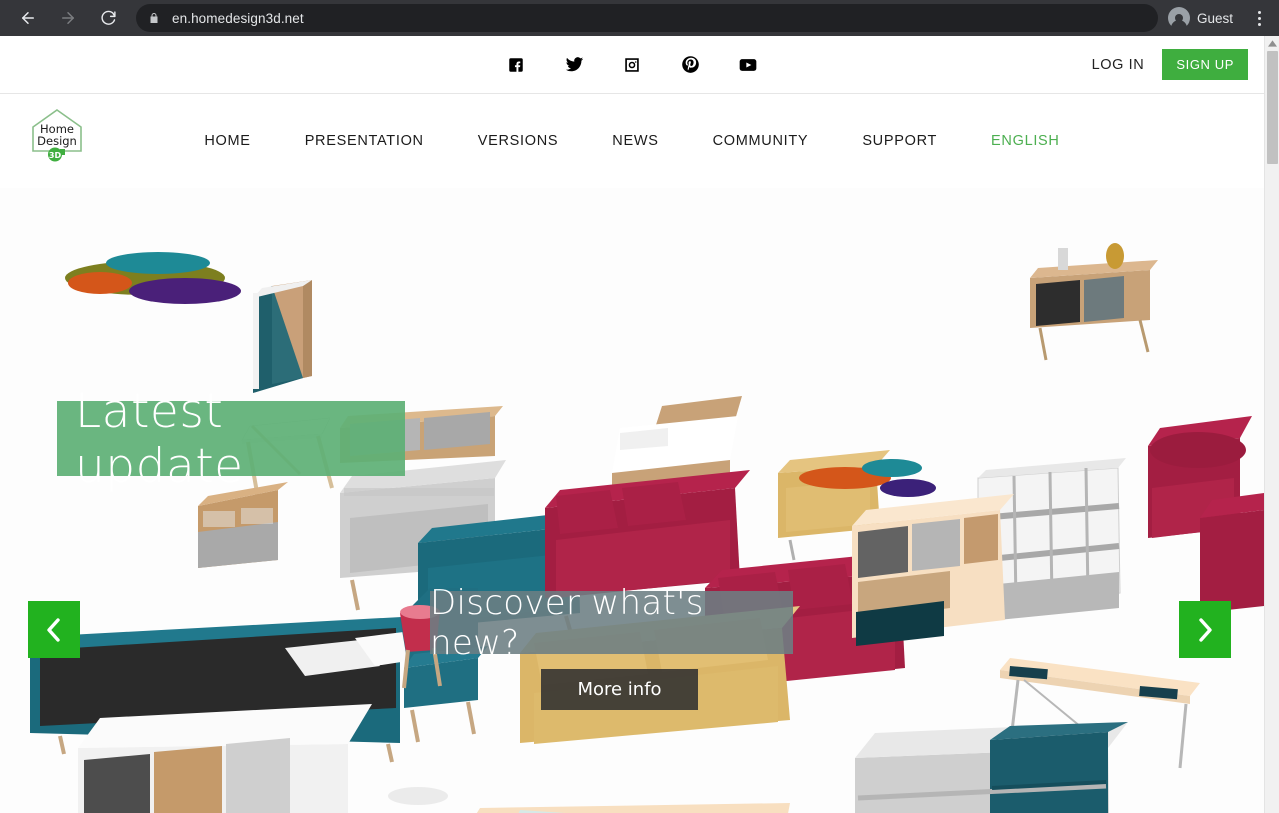  I want to click on reload-button, so click(108, 18).